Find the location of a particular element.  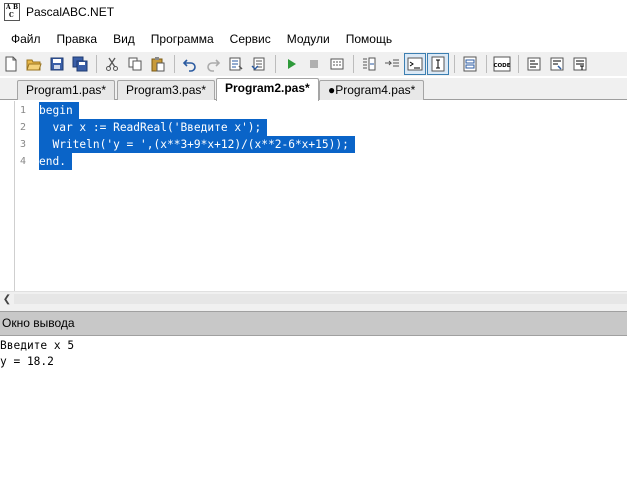

title-bar: A B C PascalABC.NET is located at coordinates (313, 12).